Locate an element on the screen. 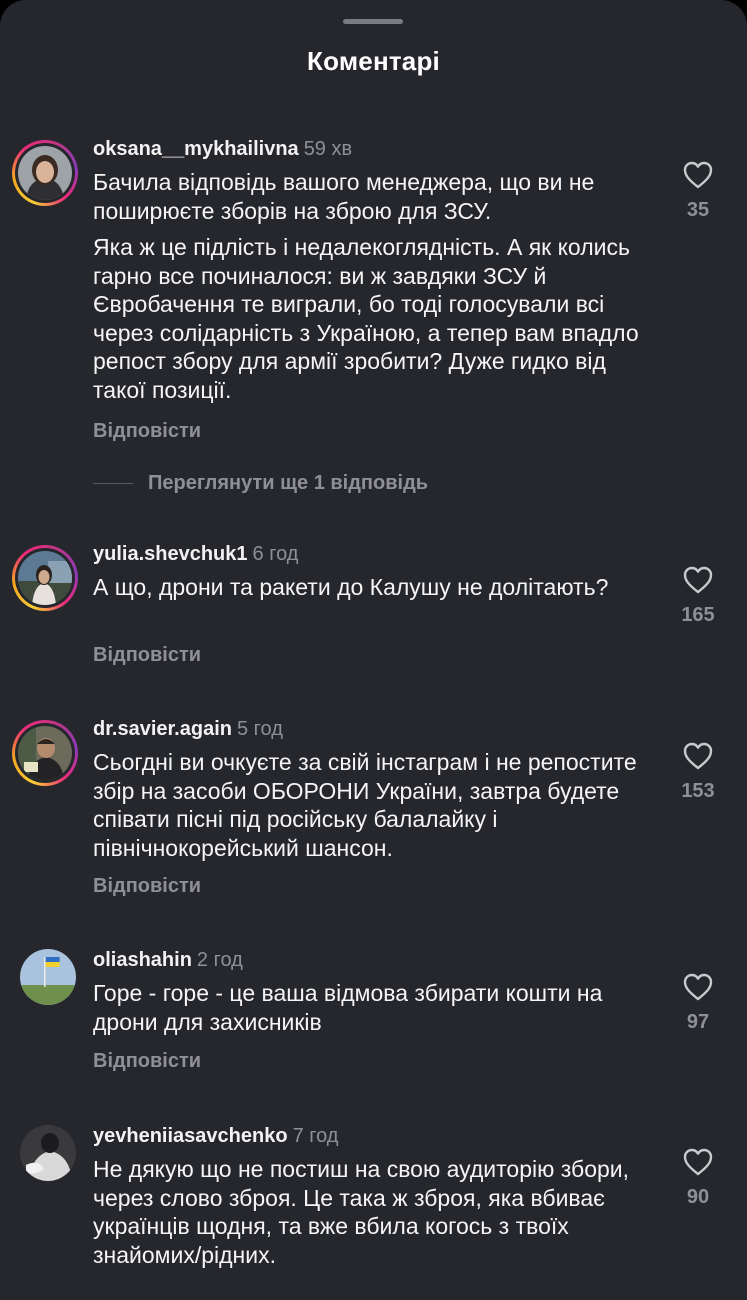  divider-line is located at coordinates (113, 483).